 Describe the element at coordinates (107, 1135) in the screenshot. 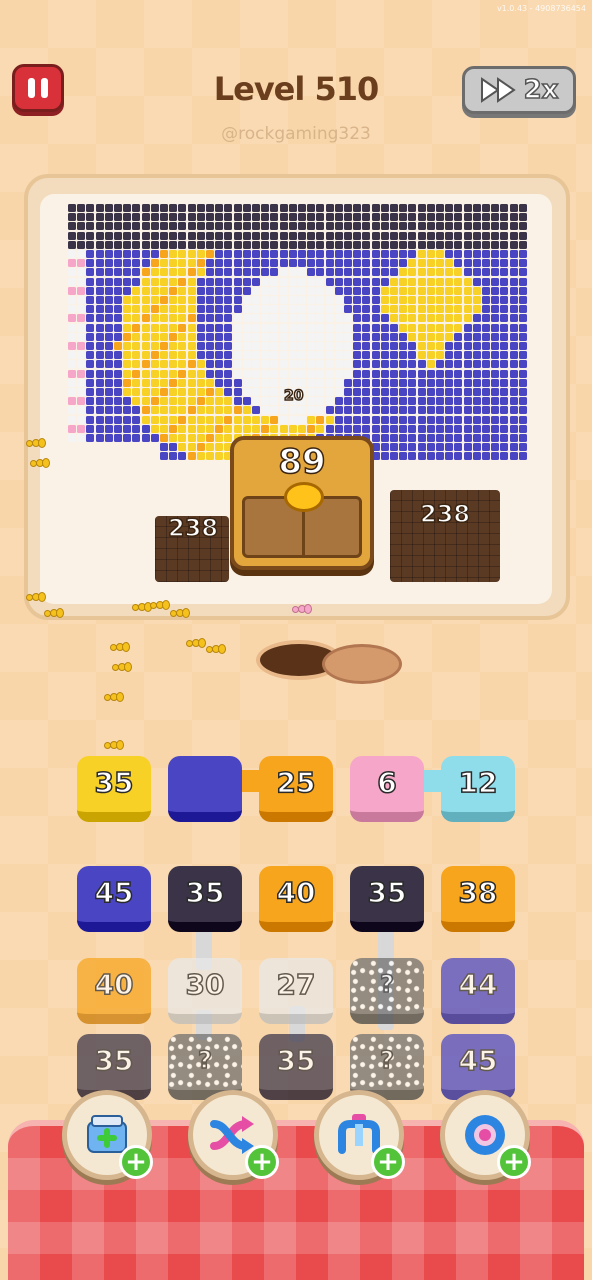

I see `add-slot-powerup-button: +` at that location.